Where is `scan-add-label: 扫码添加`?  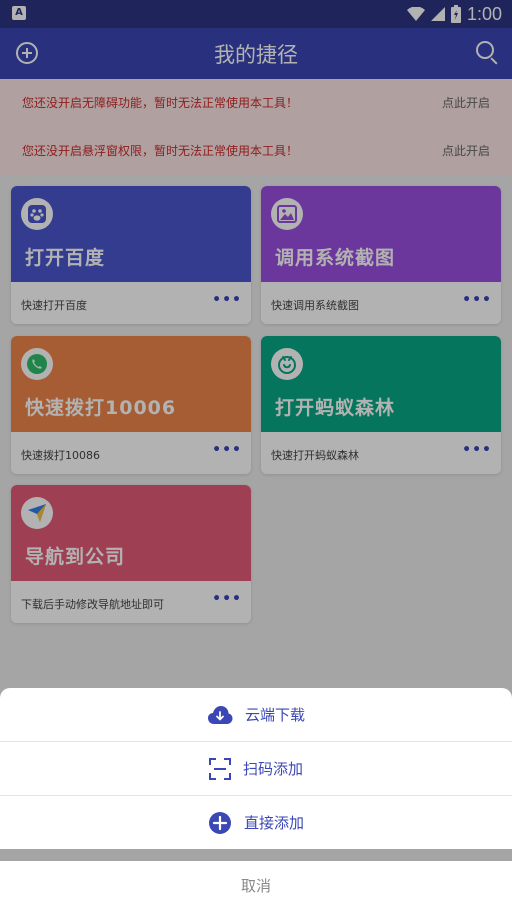
scan-add-label: 扫码添加 is located at coordinates (272, 769).